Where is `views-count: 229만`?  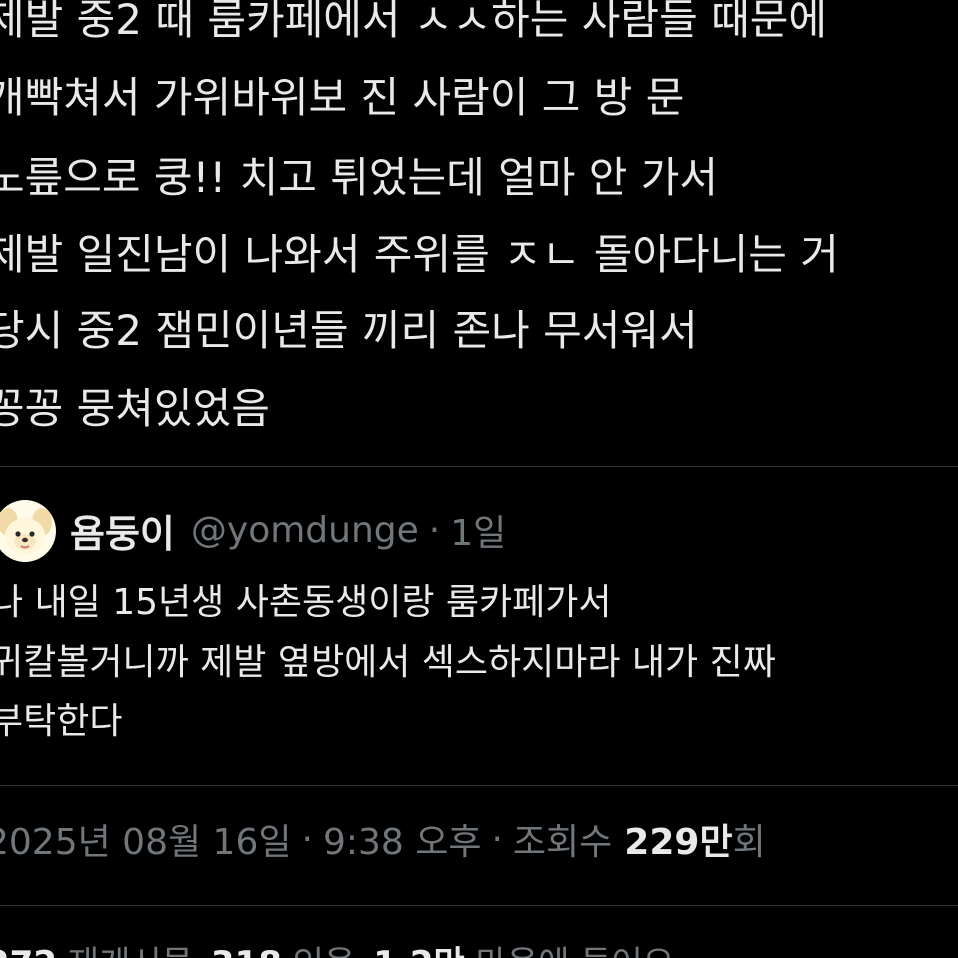
views-count: 229만 is located at coordinates (678, 842).